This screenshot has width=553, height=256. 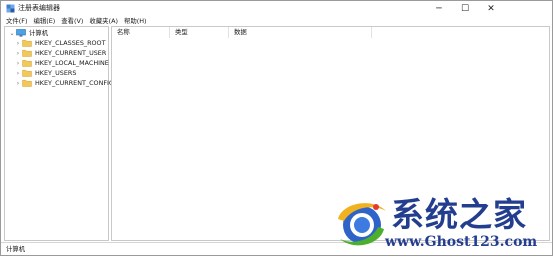 What do you see at coordinates (28, 33) in the screenshot?
I see `tree-item-computer: ⌄ 计算机` at bounding box center [28, 33].